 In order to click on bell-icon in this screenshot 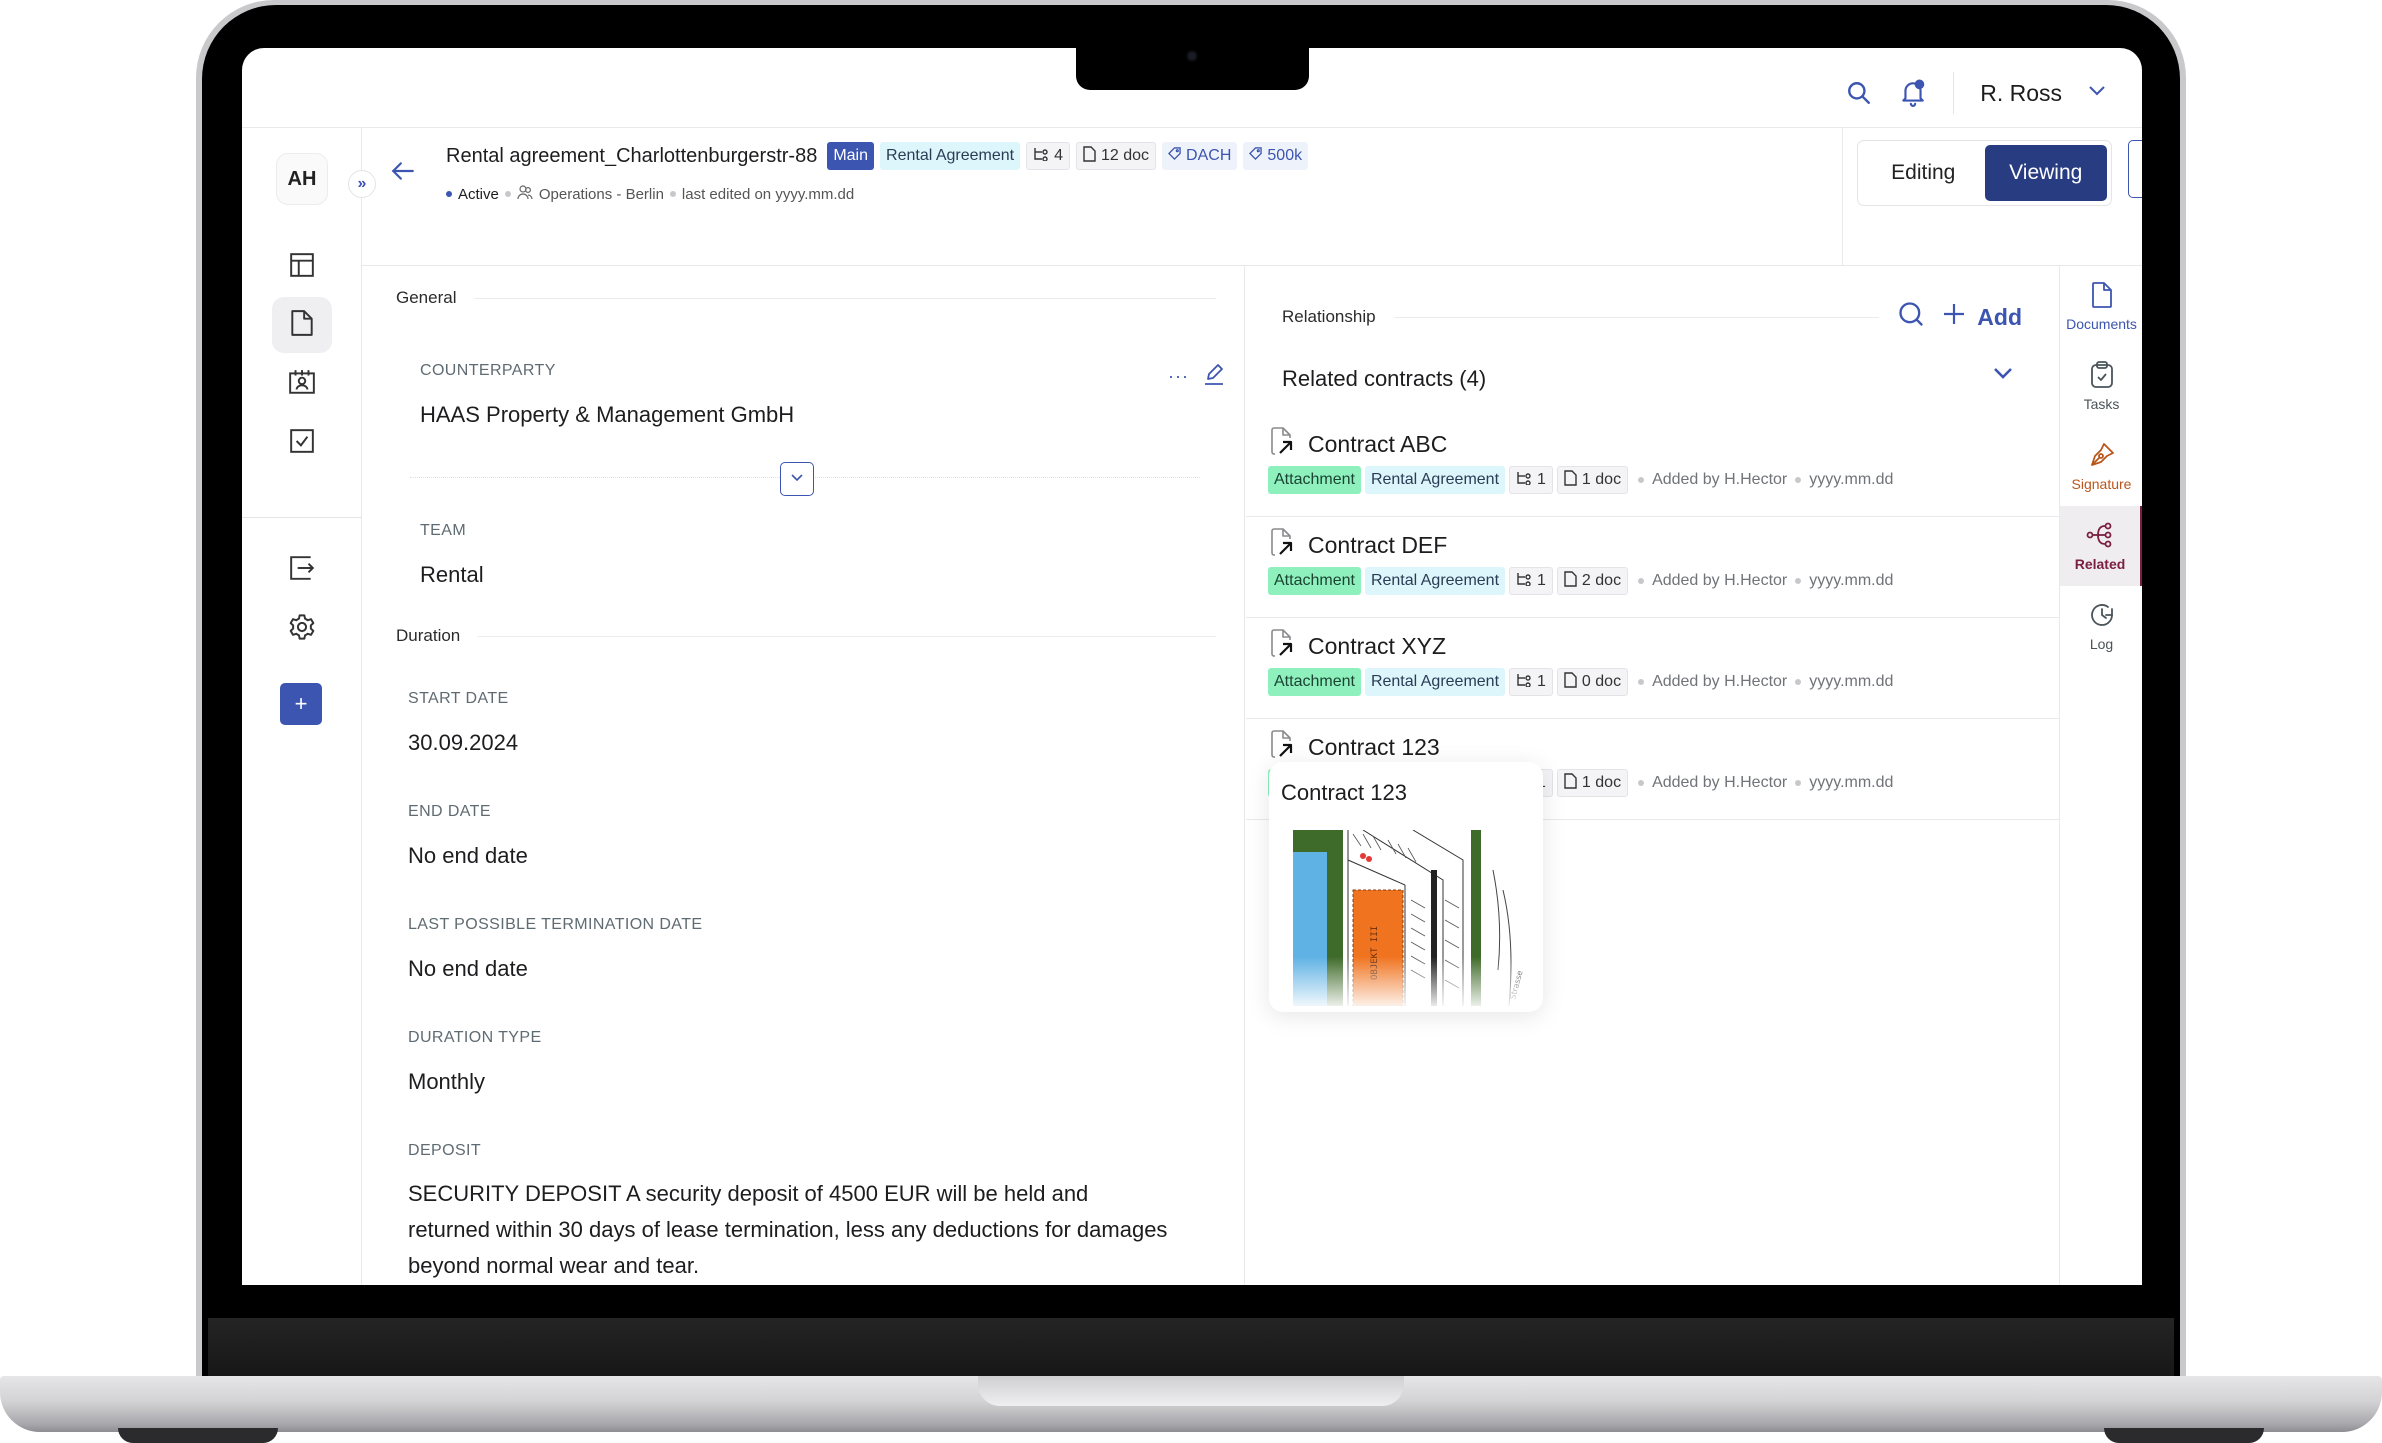, I will do `click(1913, 93)`.